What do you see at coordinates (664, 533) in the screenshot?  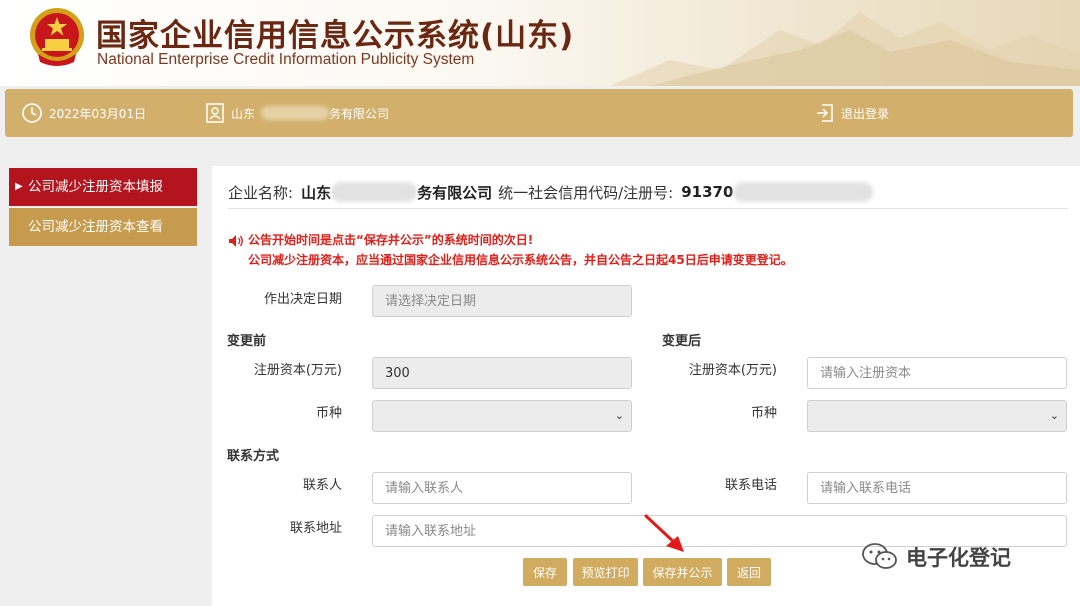 I see `red-arrow-annotation-icon` at bounding box center [664, 533].